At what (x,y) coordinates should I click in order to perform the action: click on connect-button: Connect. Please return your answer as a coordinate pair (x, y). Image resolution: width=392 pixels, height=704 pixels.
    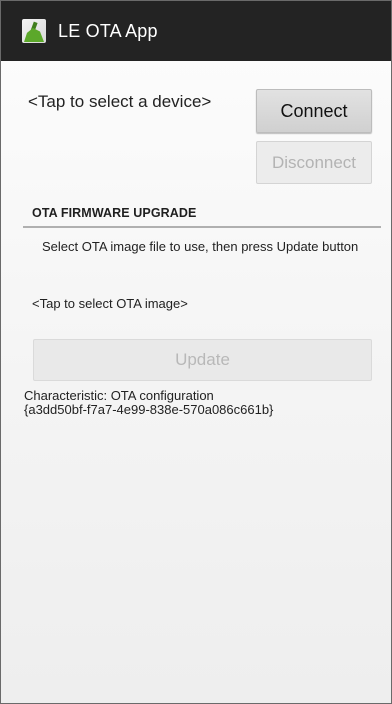
    Looking at the image, I should click on (314, 111).